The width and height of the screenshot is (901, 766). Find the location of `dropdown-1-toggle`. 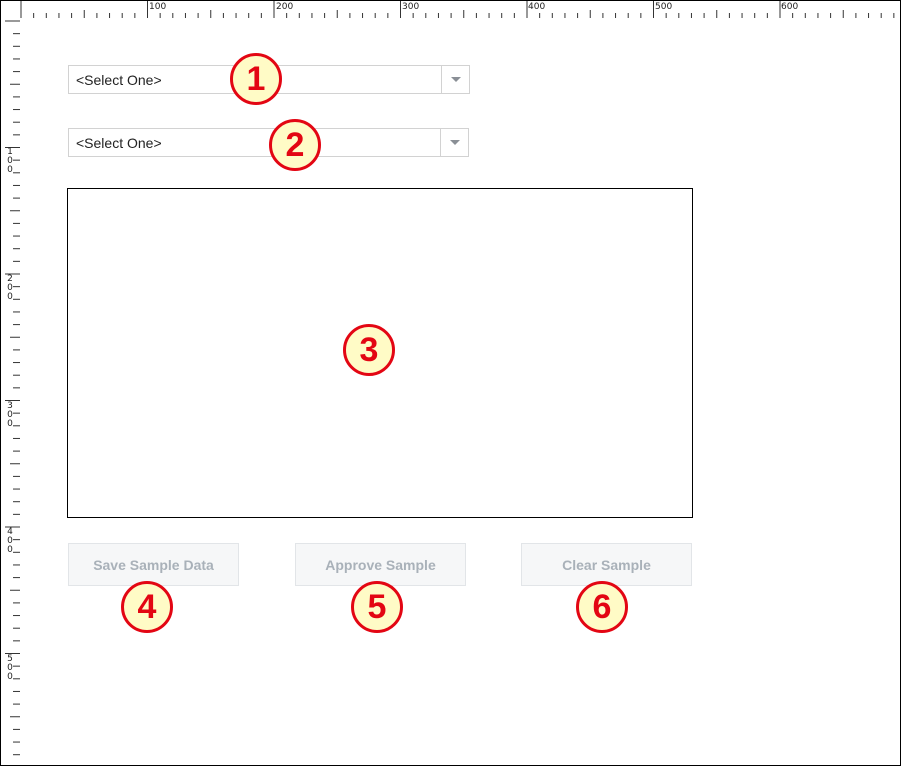

dropdown-1-toggle is located at coordinates (455, 79).